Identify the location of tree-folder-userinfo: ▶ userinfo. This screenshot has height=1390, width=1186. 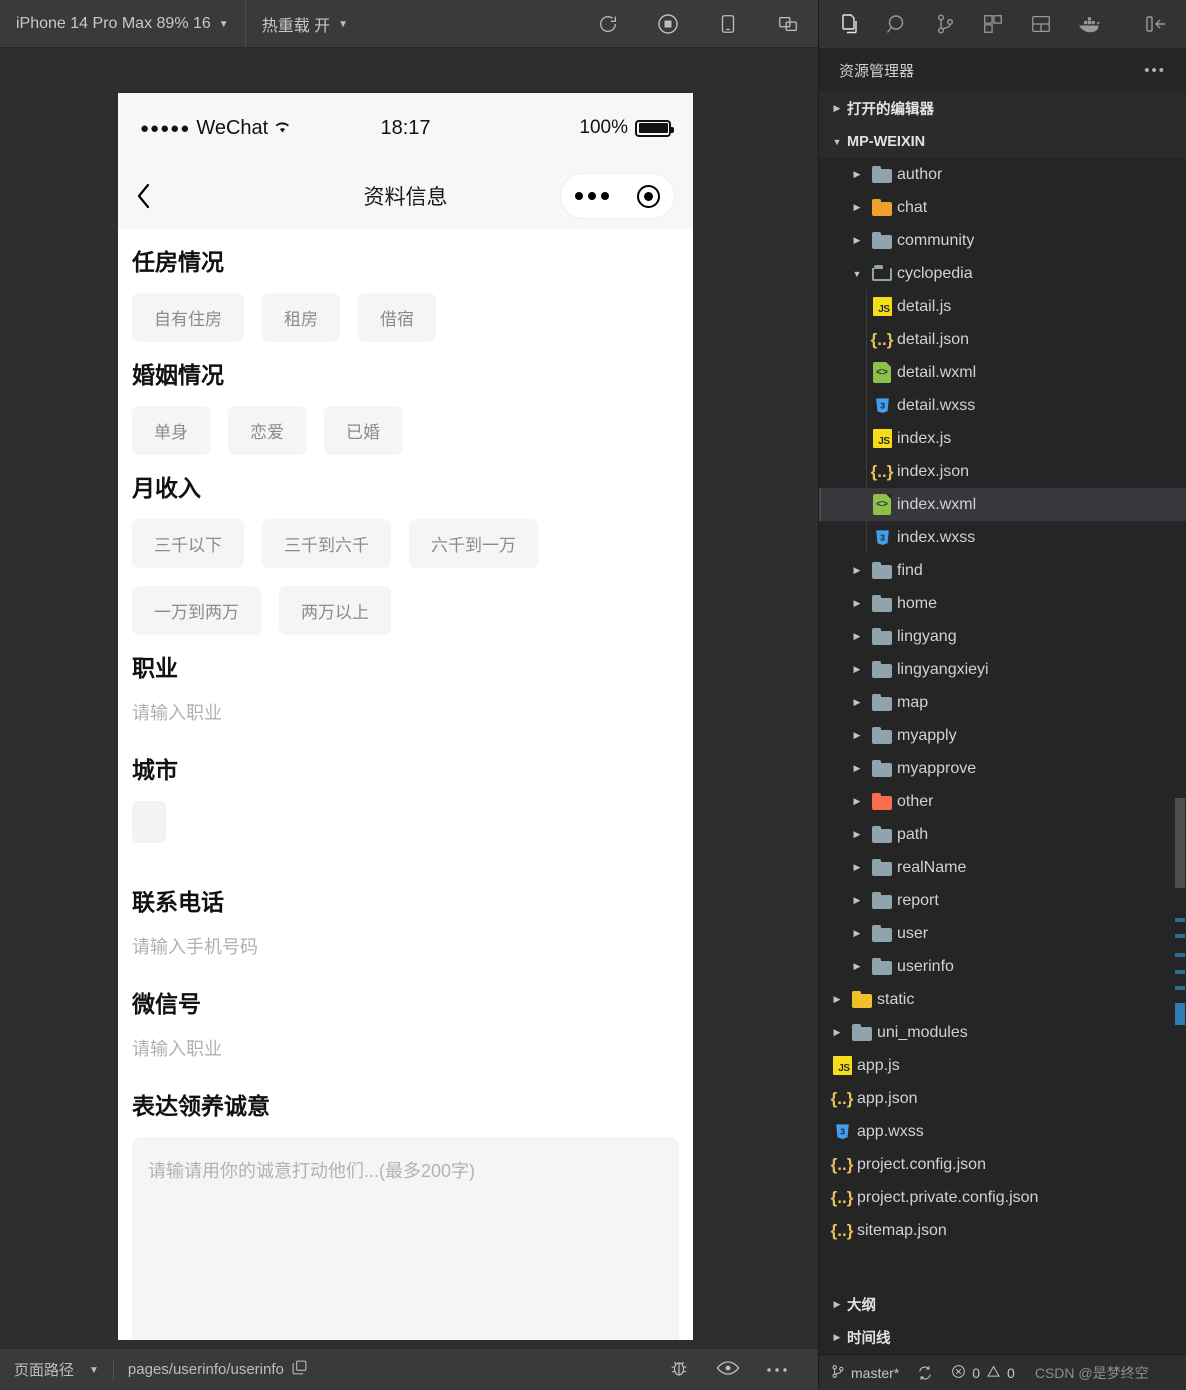
(1002, 966).